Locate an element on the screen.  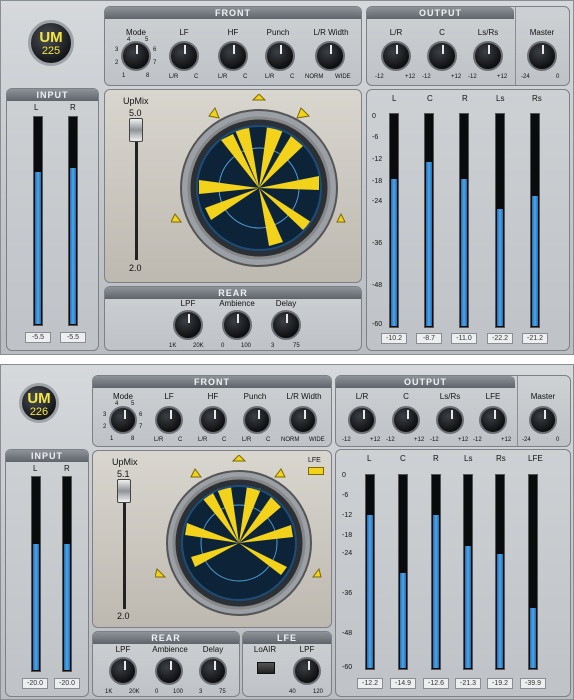
upmix-value: 5.0 is located at coordinates (135, 113).